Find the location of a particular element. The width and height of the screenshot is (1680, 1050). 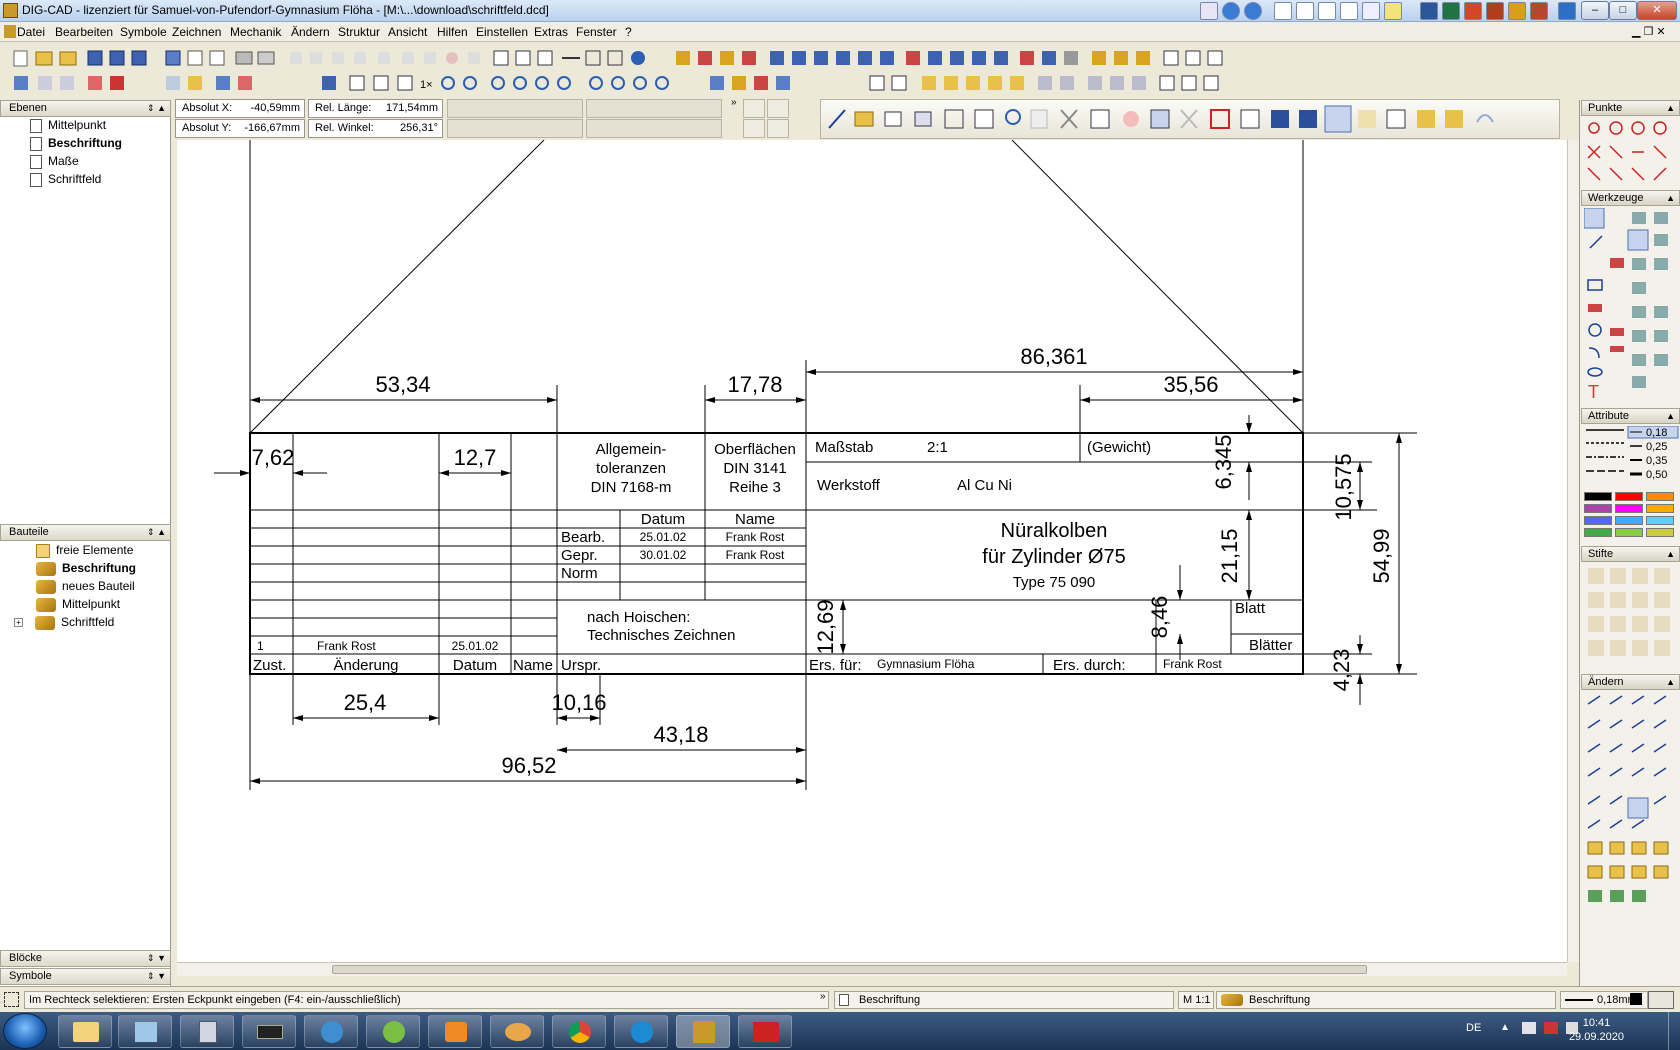

lw-0-50: 0,50 is located at coordinates (1656, 475).